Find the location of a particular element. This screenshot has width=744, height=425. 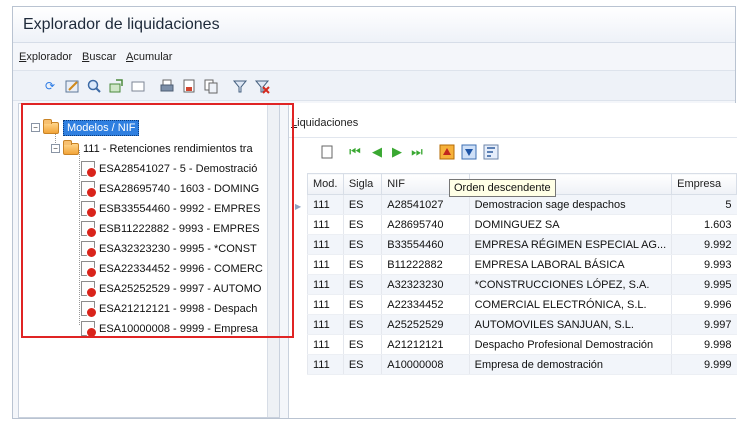

tree-item-label: ESB33554460 - 9992 - EMPRES is located at coordinates (180, 208).